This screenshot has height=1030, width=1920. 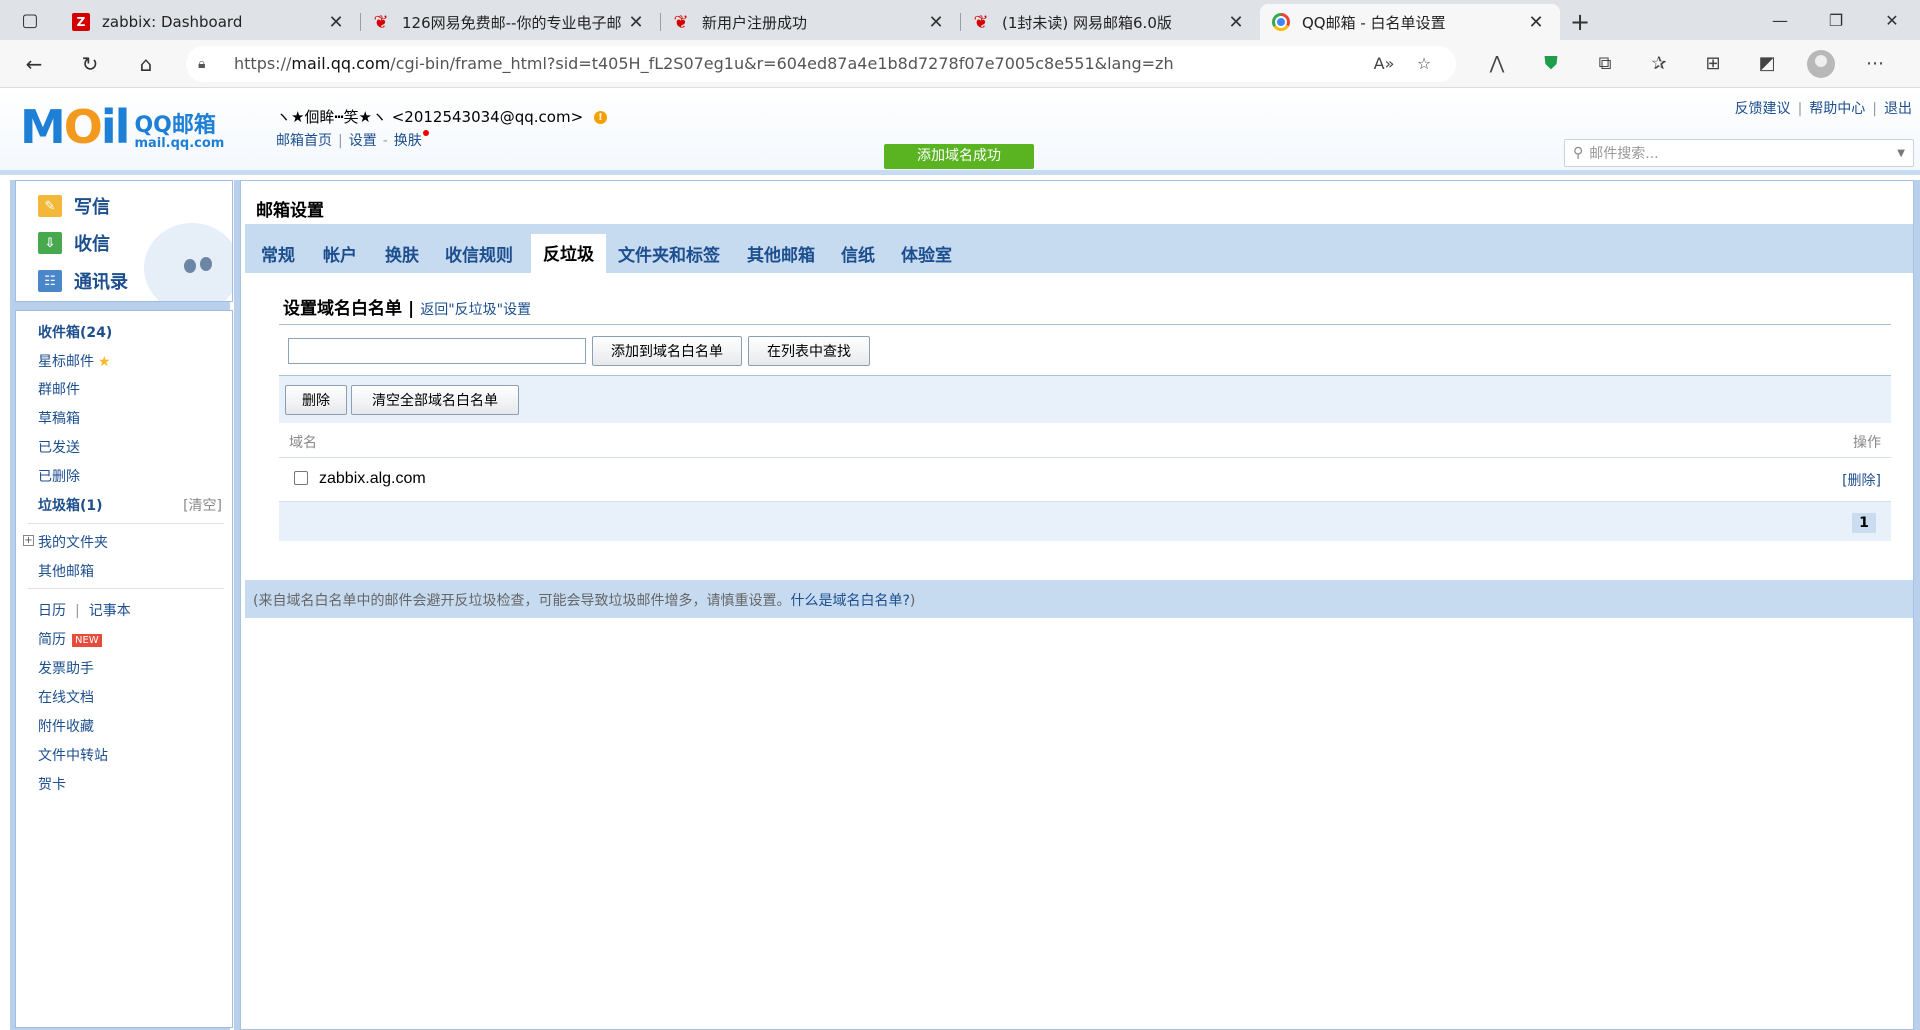 I want to click on row-checkbox, so click(x=301, y=478).